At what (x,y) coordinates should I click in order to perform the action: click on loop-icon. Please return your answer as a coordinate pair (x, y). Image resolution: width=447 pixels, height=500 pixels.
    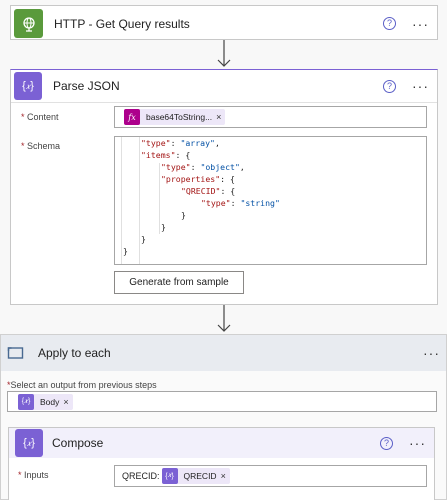
    Looking at the image, I should click on (15, 353).